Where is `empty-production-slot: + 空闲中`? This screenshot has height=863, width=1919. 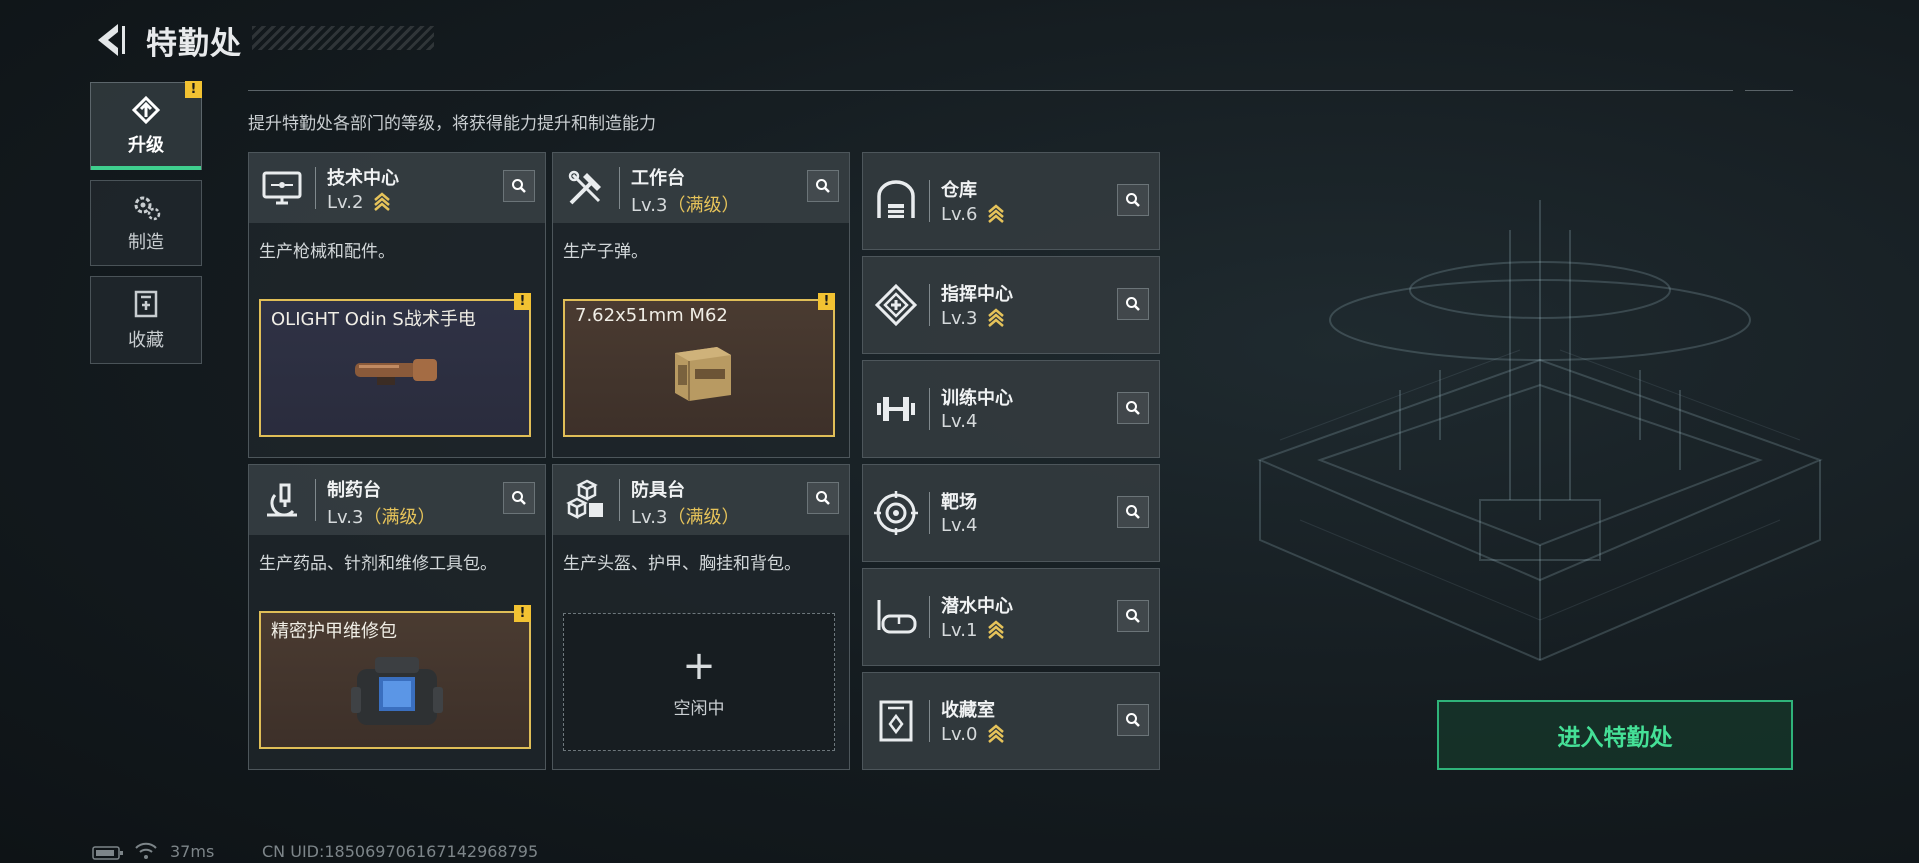 empty-production-slot: + 空闲中 is located at coordinates (699, 682).